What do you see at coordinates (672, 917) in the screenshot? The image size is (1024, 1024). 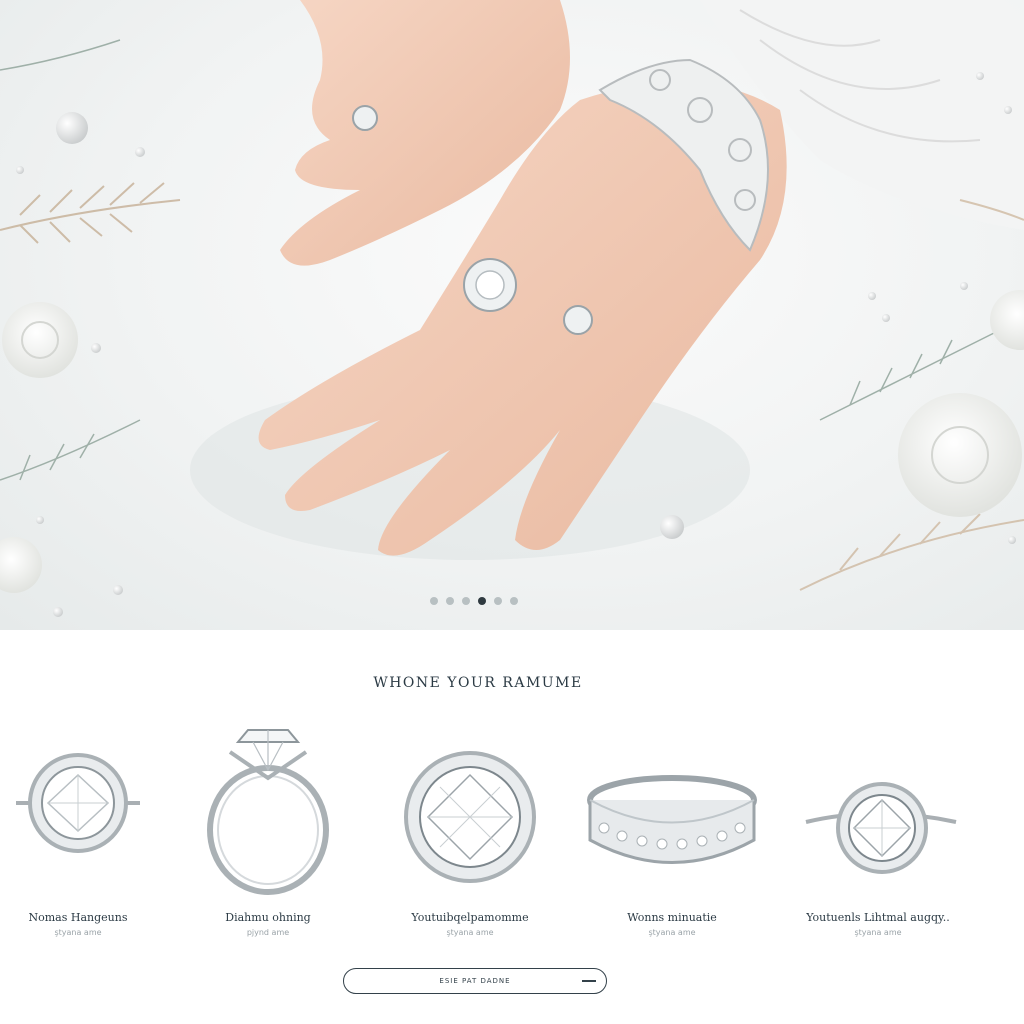 I see `product-name: Wonns minuatie` at bounding box center [672, 917].